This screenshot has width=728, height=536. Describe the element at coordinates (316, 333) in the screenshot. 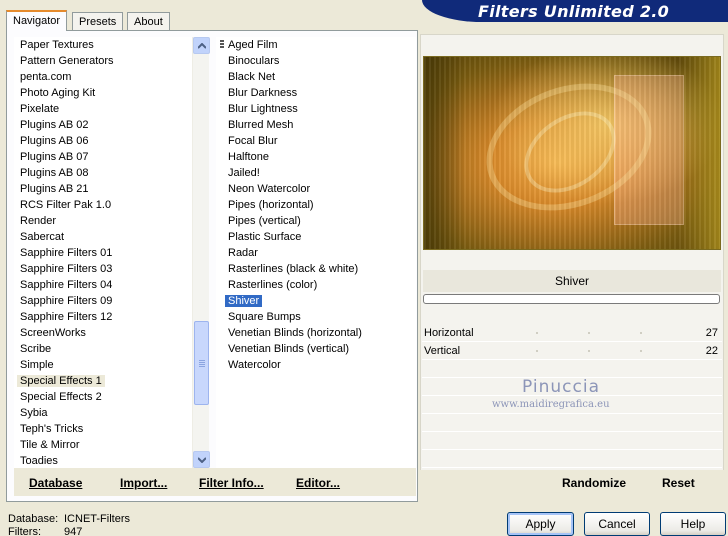

I see `filter-item: Venetian Blinds (horizontal)` at that location.